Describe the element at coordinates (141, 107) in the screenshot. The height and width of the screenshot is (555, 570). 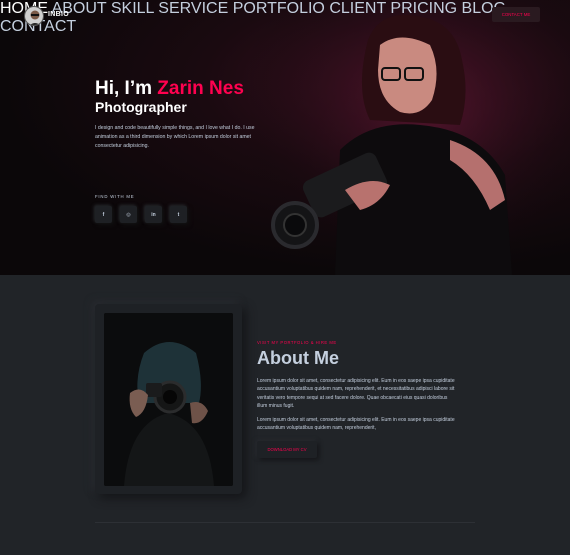
I see `hero-role: Photographer` at that location.